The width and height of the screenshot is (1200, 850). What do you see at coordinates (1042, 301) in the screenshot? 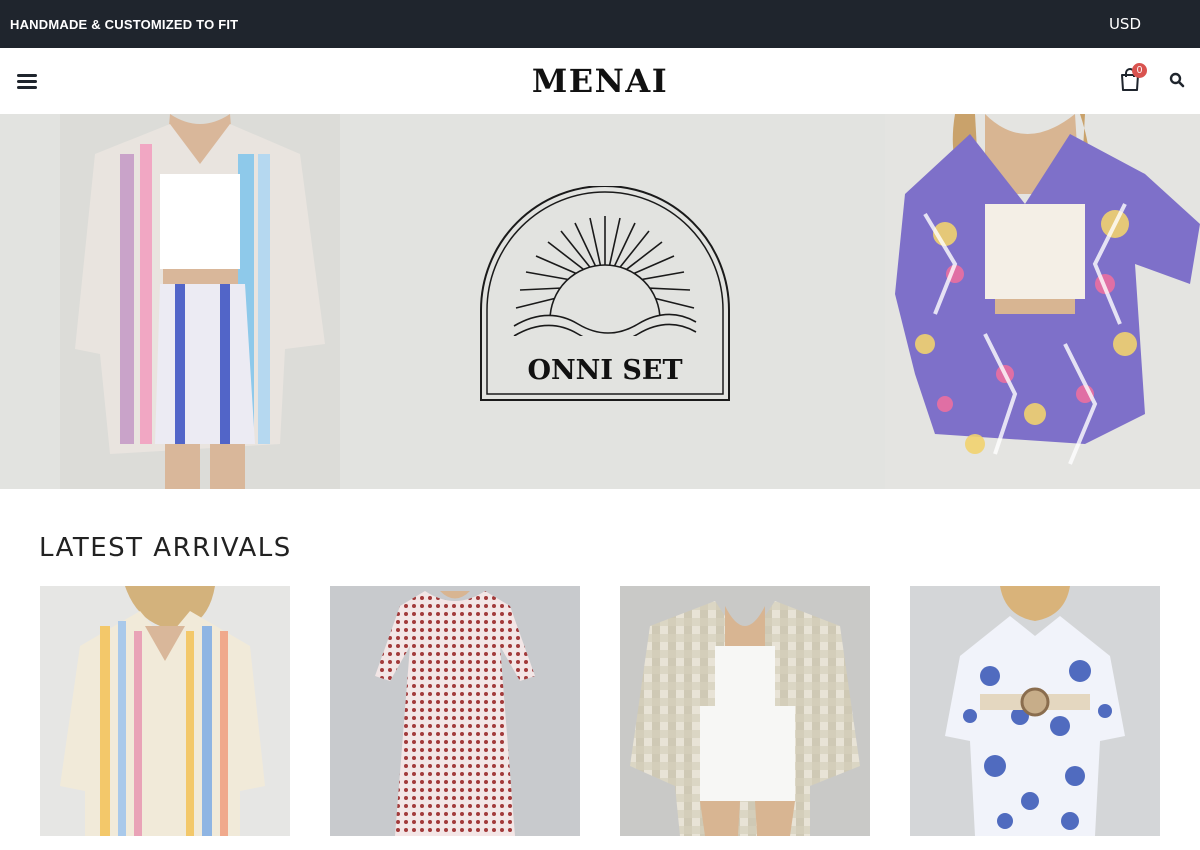
I see `hero-model-image-right` at bounding box center [1042, 301].